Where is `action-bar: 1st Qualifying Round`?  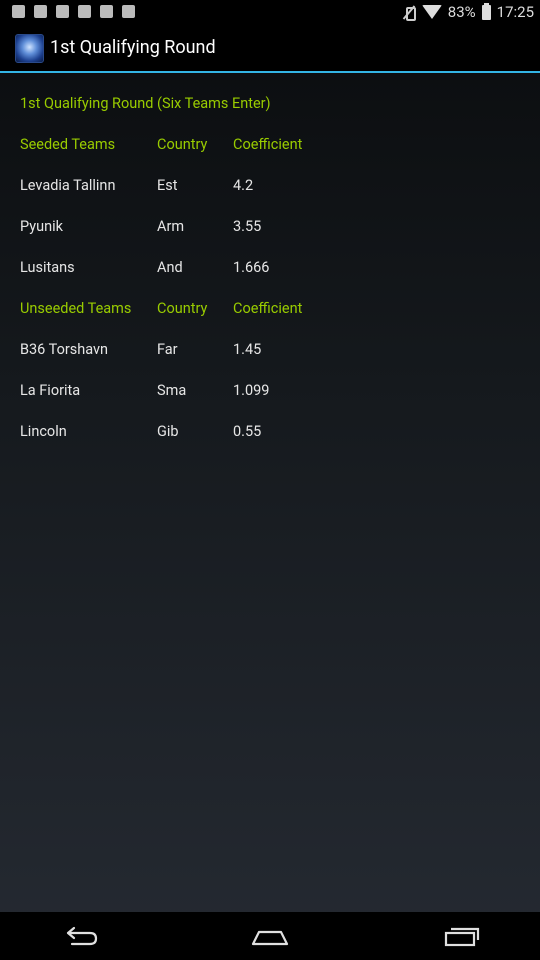
action-bar: 1st Qualifying Round is located at coordinates (270, 49).